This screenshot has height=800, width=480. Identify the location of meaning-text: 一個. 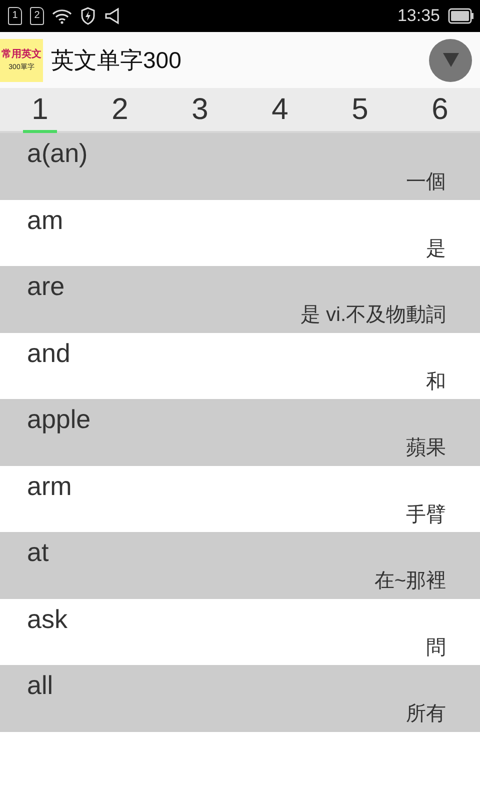
(426, 182).